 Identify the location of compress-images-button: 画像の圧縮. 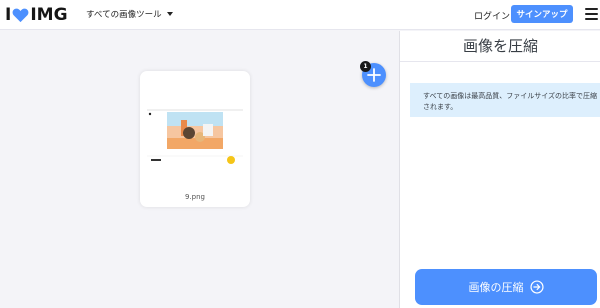
(506, 287).